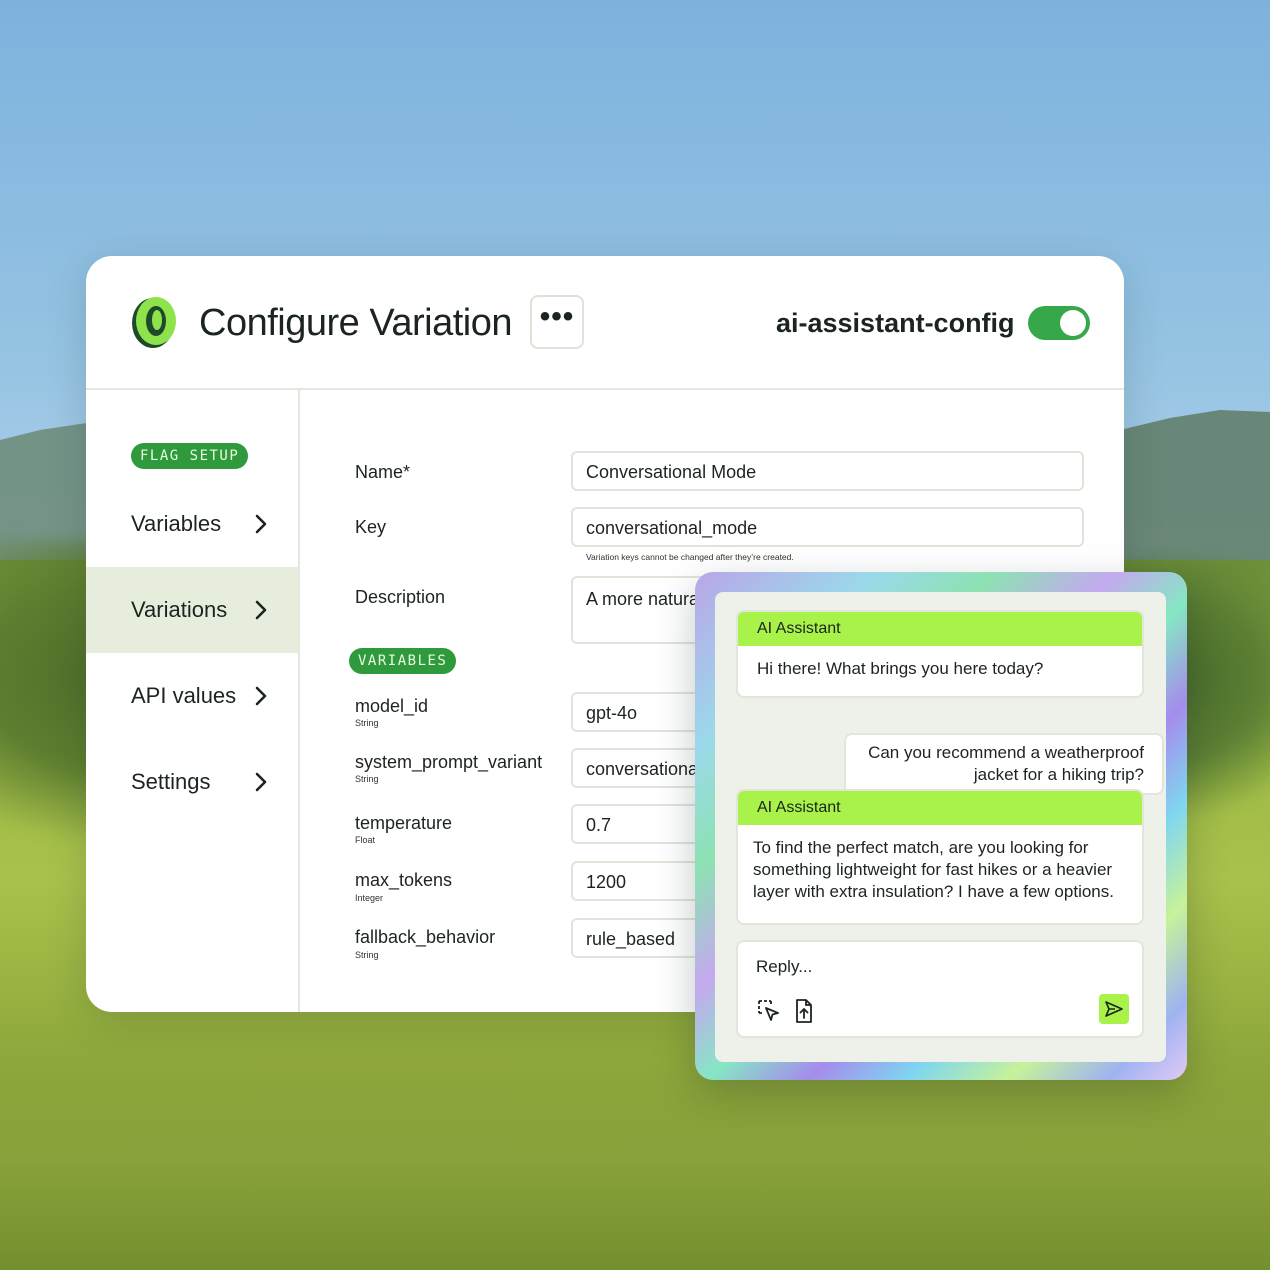 This screenshot has width=1270, height=1270. Describe the element at coordinates (906, 967) in the screenshot. I see `reply-input` at that location.